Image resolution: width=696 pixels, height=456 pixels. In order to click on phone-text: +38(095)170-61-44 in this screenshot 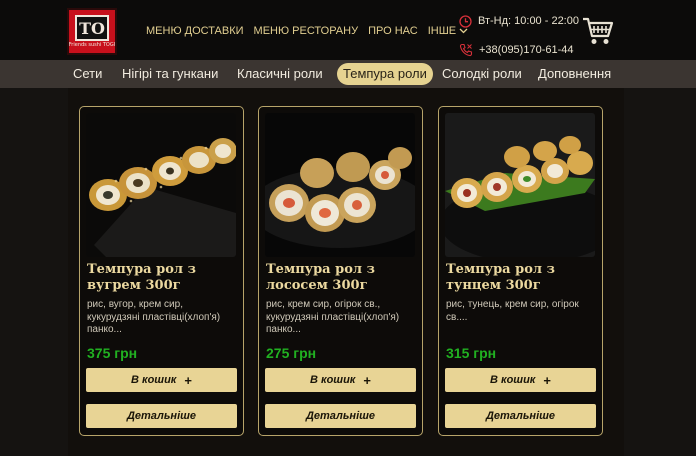, I will do `click(526, 50)`.